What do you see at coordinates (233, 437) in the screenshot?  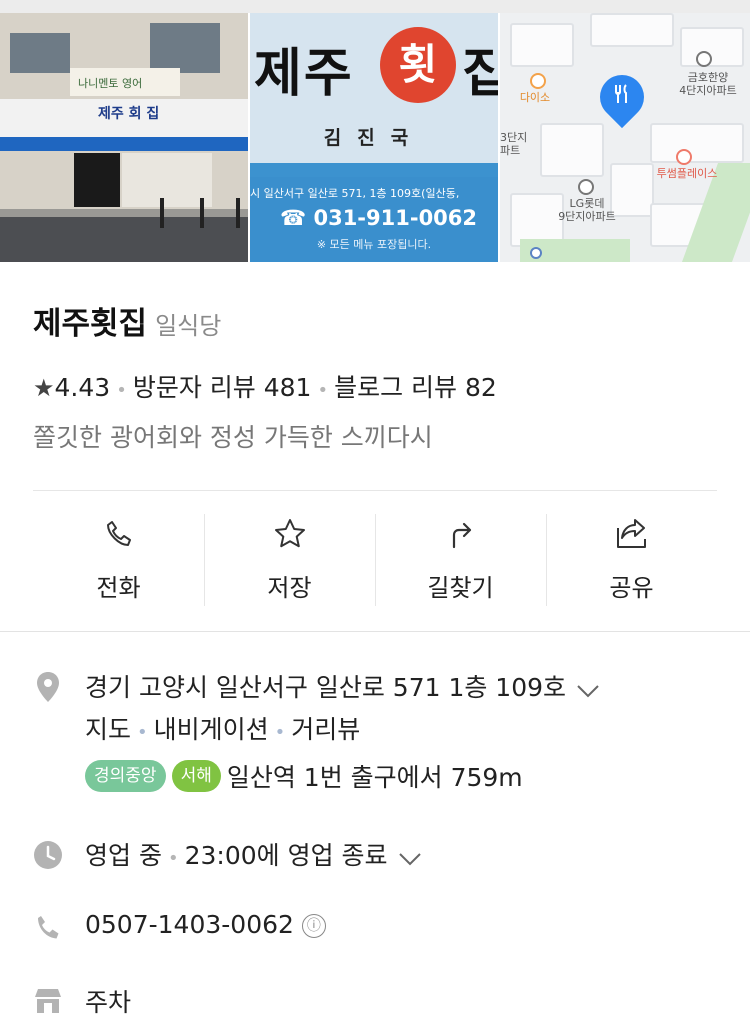 I see `place-description: 쫄깃한 광어회와 정성 가득한 스끼다시` at bounding box center [233, 437].